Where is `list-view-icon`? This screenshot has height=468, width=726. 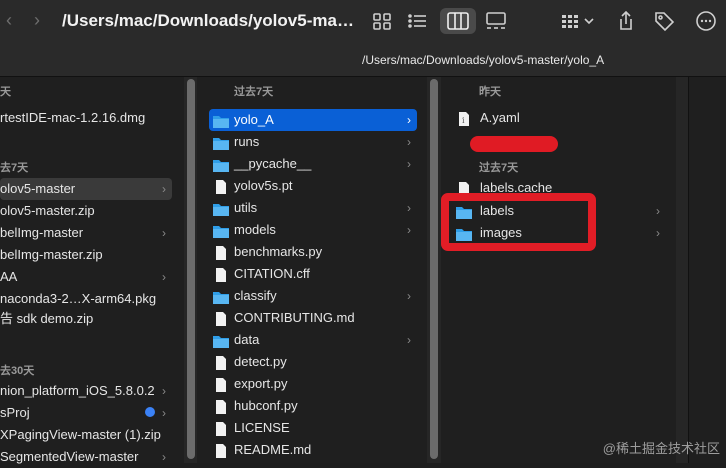 list-view-icon is located at coordinates (418, 21).